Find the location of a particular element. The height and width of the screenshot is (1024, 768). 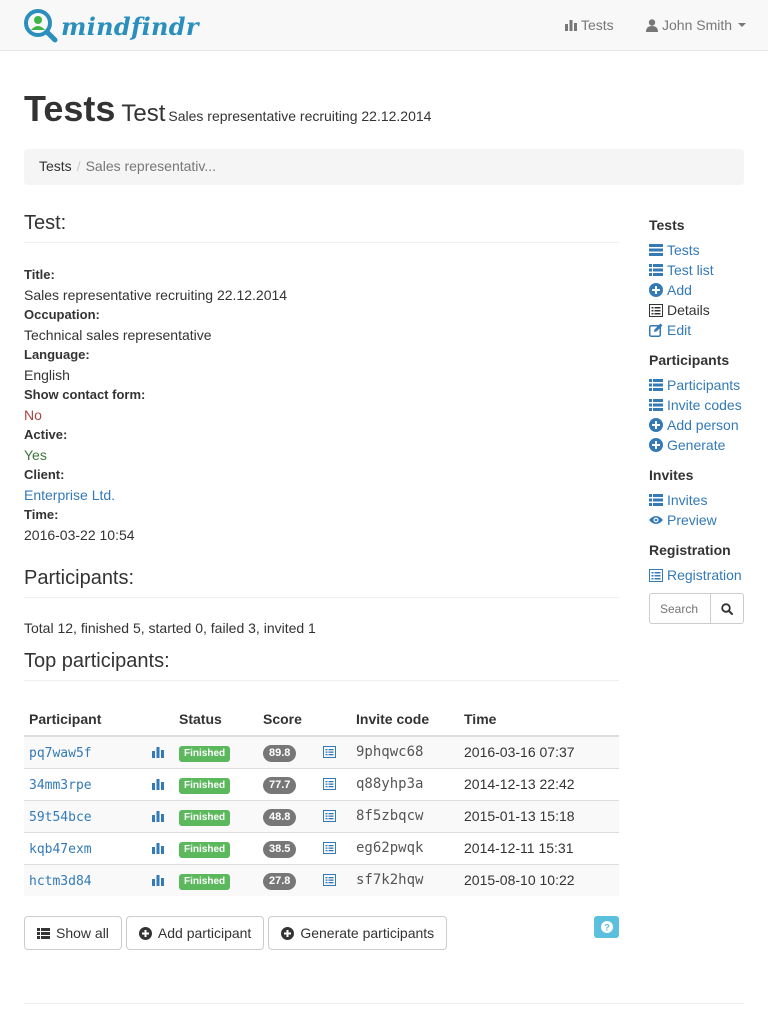

score-cell: 27.8 is located at coordinates (288, 879).